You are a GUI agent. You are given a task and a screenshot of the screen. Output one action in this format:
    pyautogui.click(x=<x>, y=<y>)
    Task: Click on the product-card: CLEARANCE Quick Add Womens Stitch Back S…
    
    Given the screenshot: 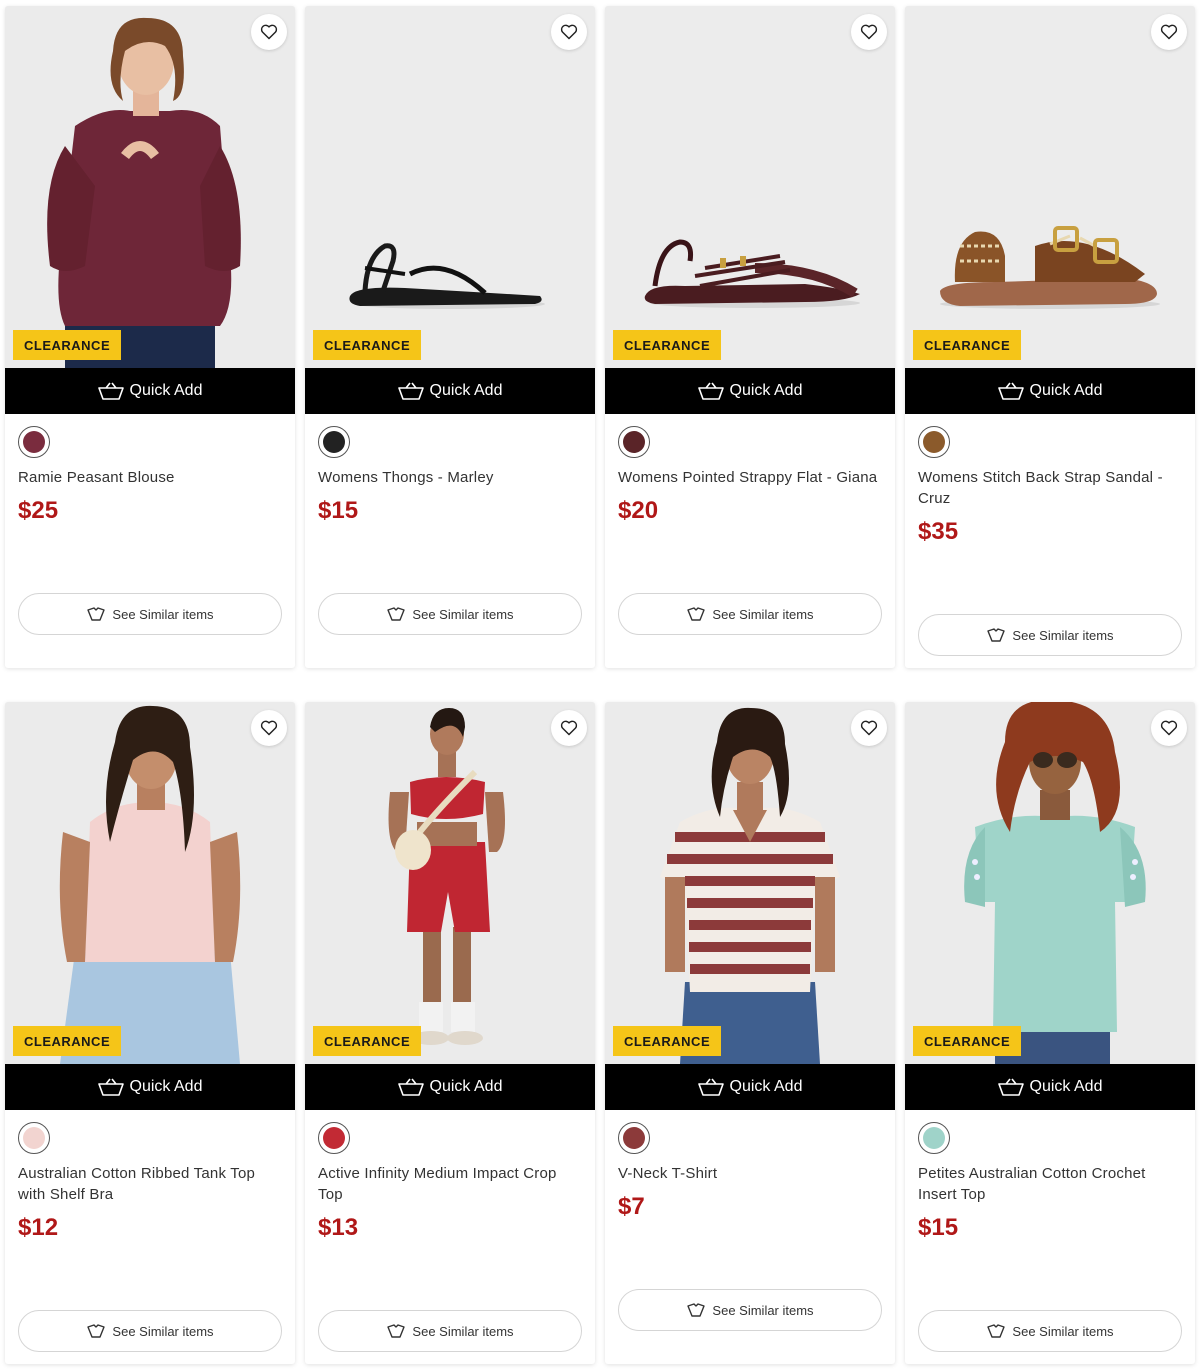 What is the action you would take?
    pyautogui.click(x=1050, y=337)
    